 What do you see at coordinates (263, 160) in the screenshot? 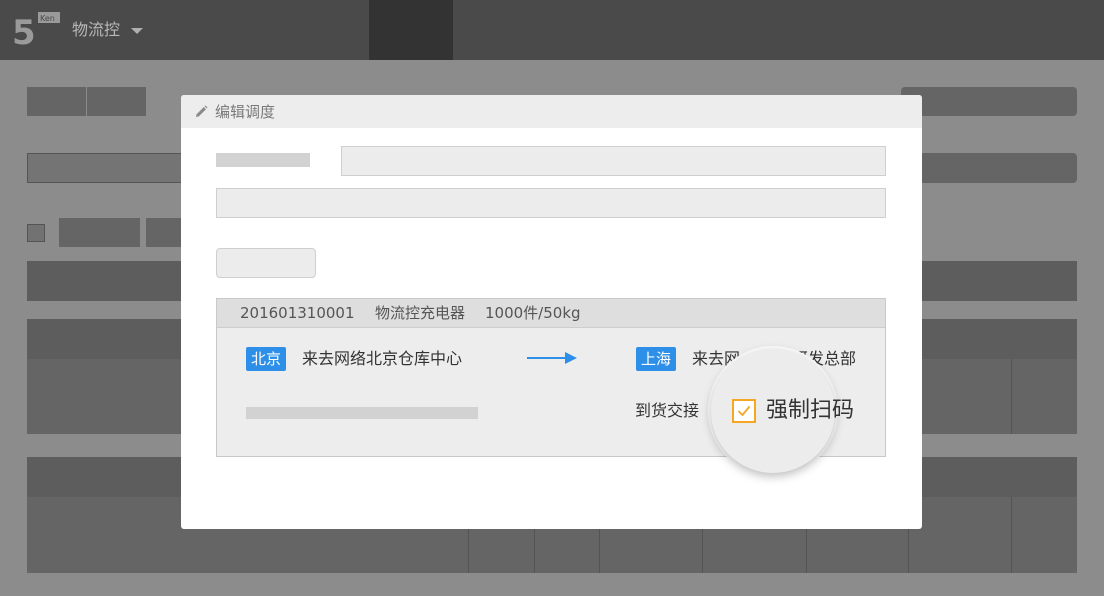
I see `field-label-placeholder` at bounding box center [263, 160].